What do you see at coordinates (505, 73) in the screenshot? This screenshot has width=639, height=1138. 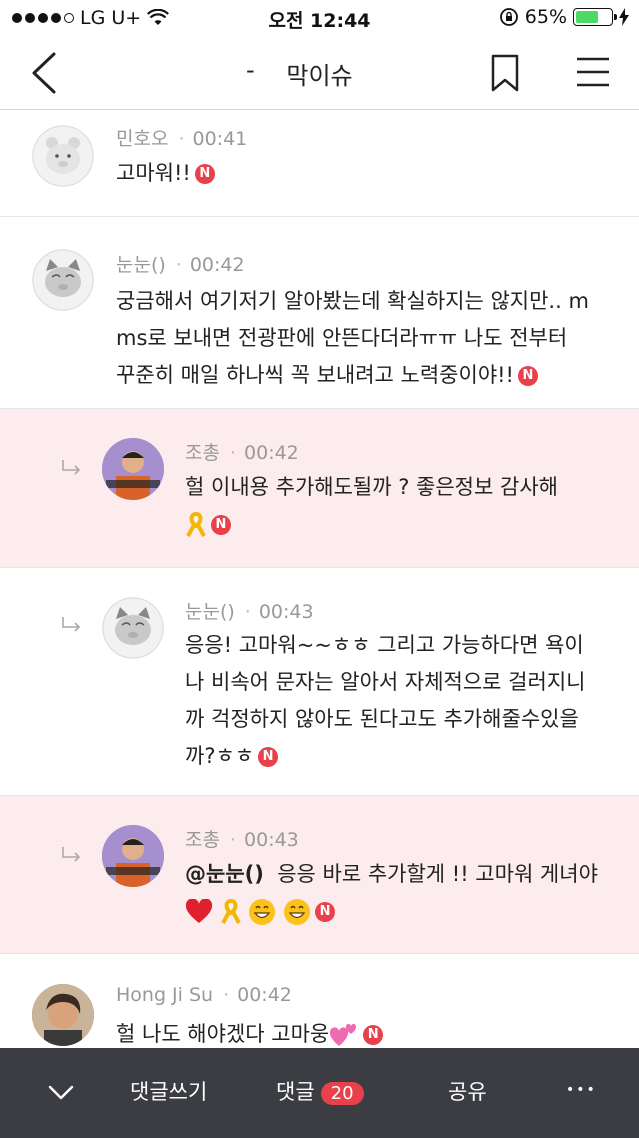 I see `bookmark-icon` at bounding box center [505, 73].